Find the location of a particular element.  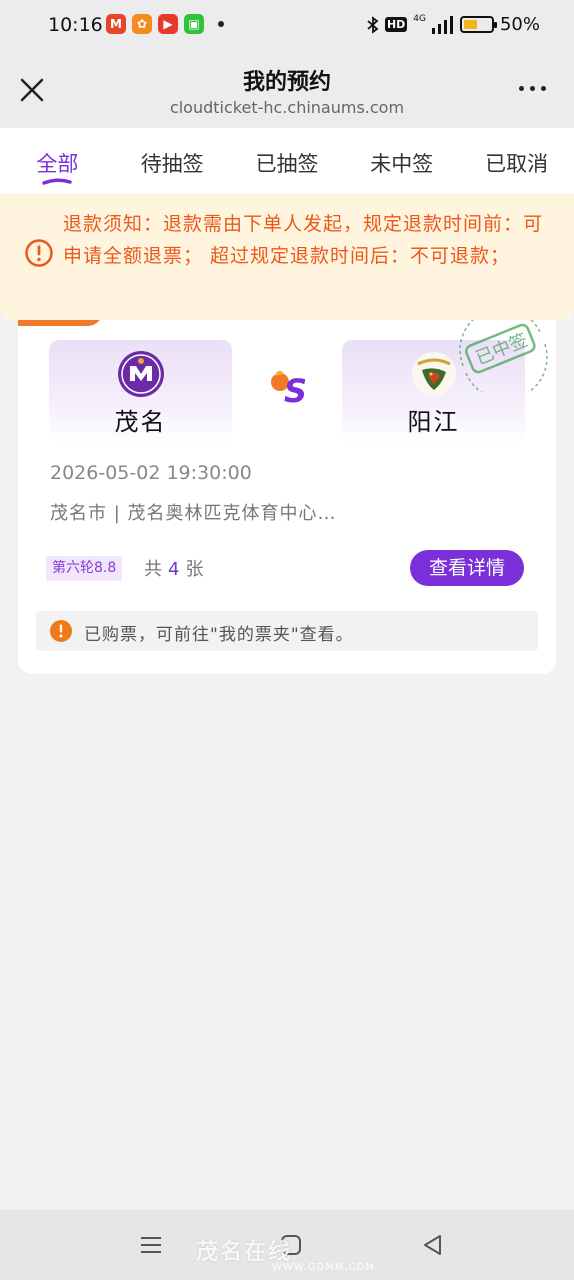

signal-icon is located at coordinates (442, 24).